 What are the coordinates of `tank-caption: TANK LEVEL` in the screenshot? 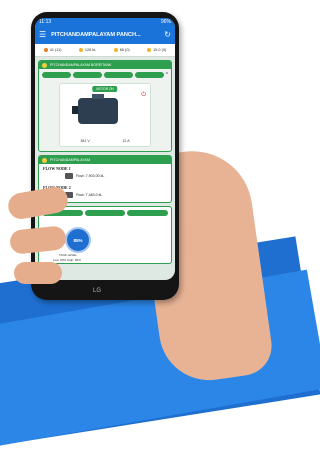 It's located at (68, 255).